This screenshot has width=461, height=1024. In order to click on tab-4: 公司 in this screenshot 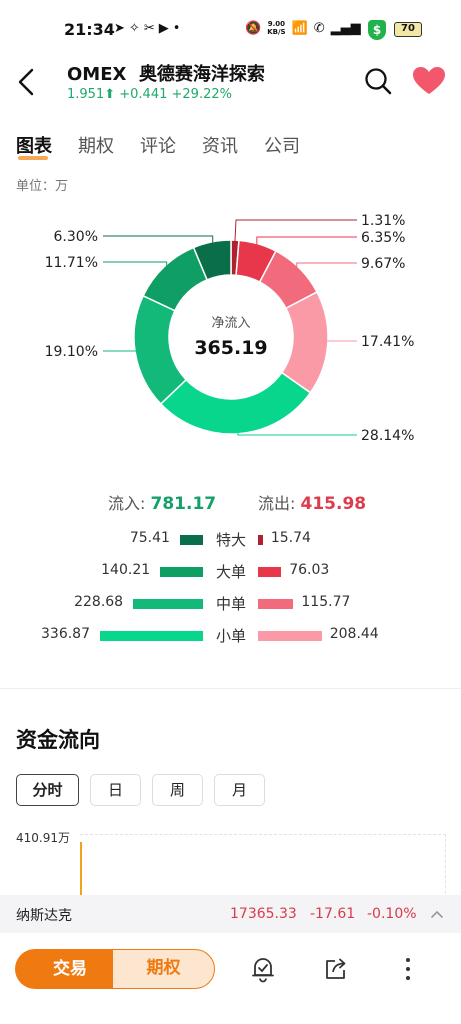, I will do `click(282, 147)`.